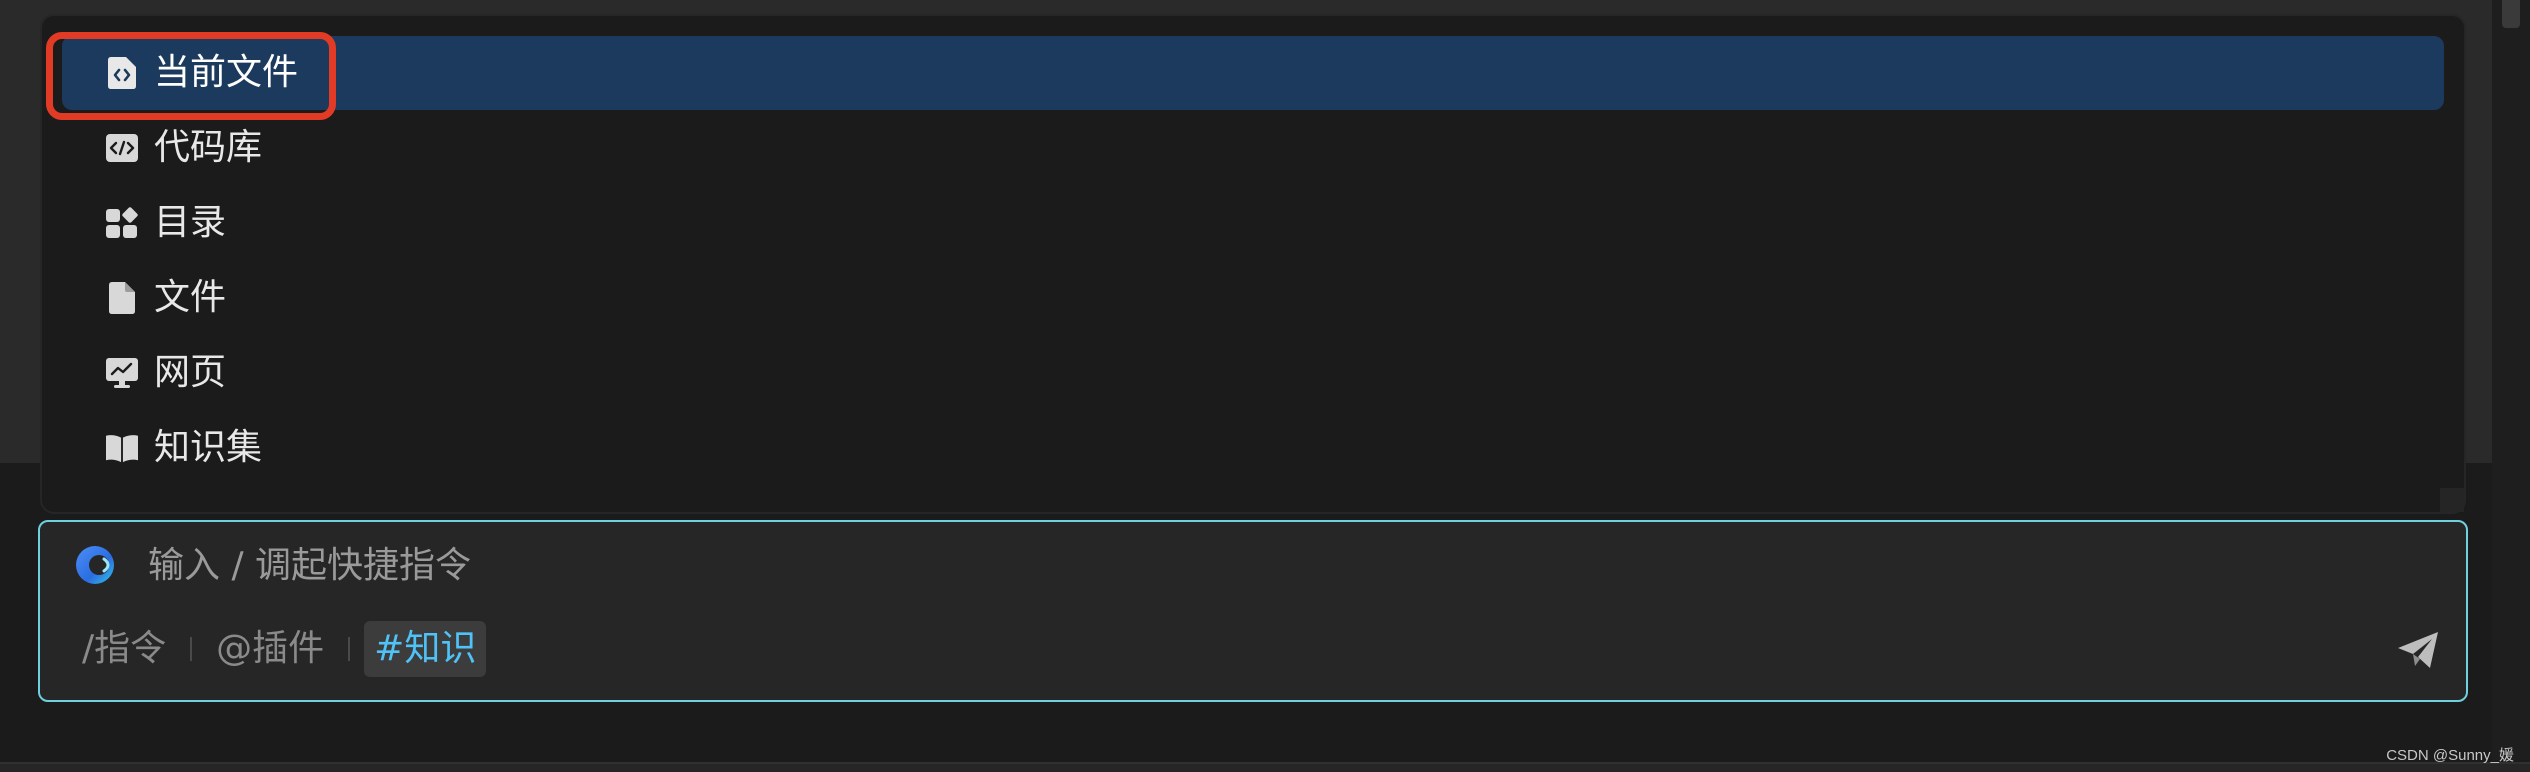 The width and height of the screenshot is (2530, 772). I want to click on menu-item-label: 网页, so click(190, 372).